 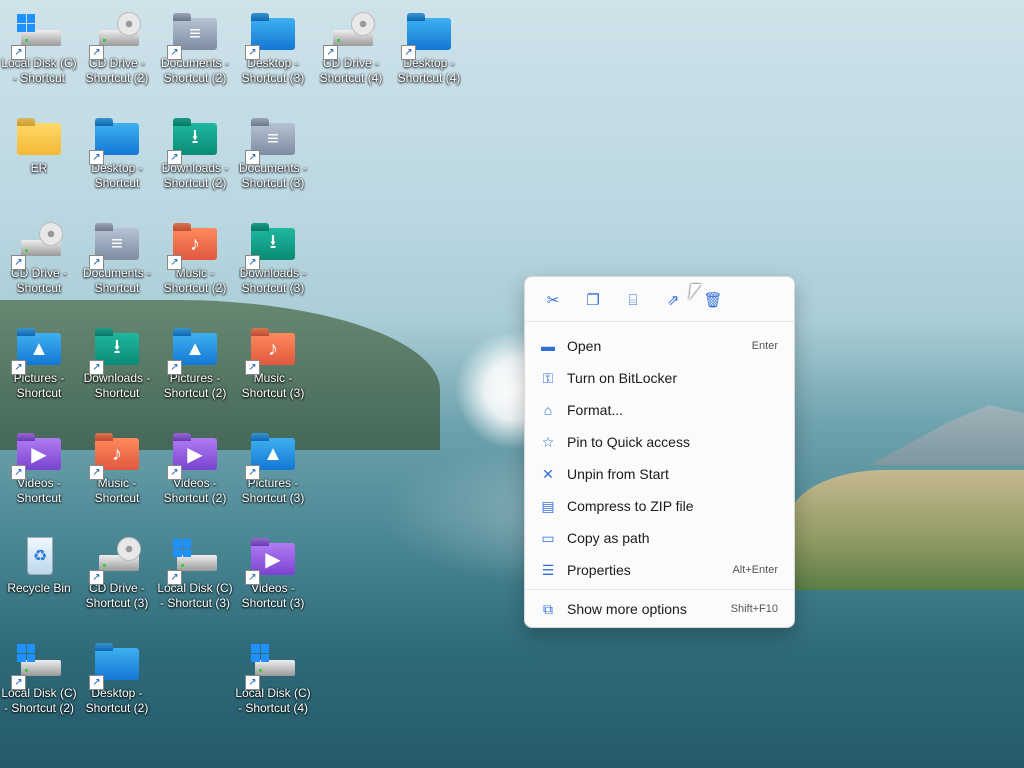 I want to click on rename-button: ⌸, so click(x=633, y=300).